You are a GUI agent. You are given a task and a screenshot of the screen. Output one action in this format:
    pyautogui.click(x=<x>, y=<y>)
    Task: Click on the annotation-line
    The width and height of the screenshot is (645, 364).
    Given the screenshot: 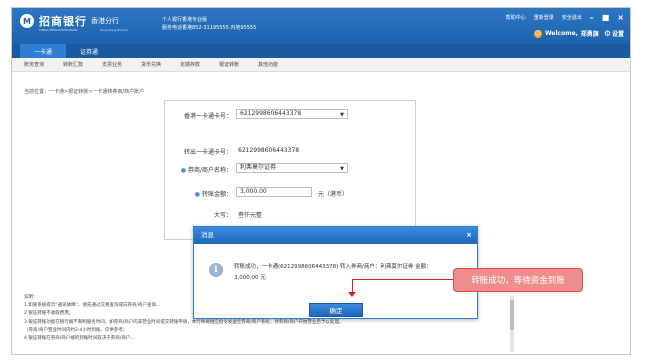 What is the action you would take?
    pyautogui.click(x=402, y=279)
    